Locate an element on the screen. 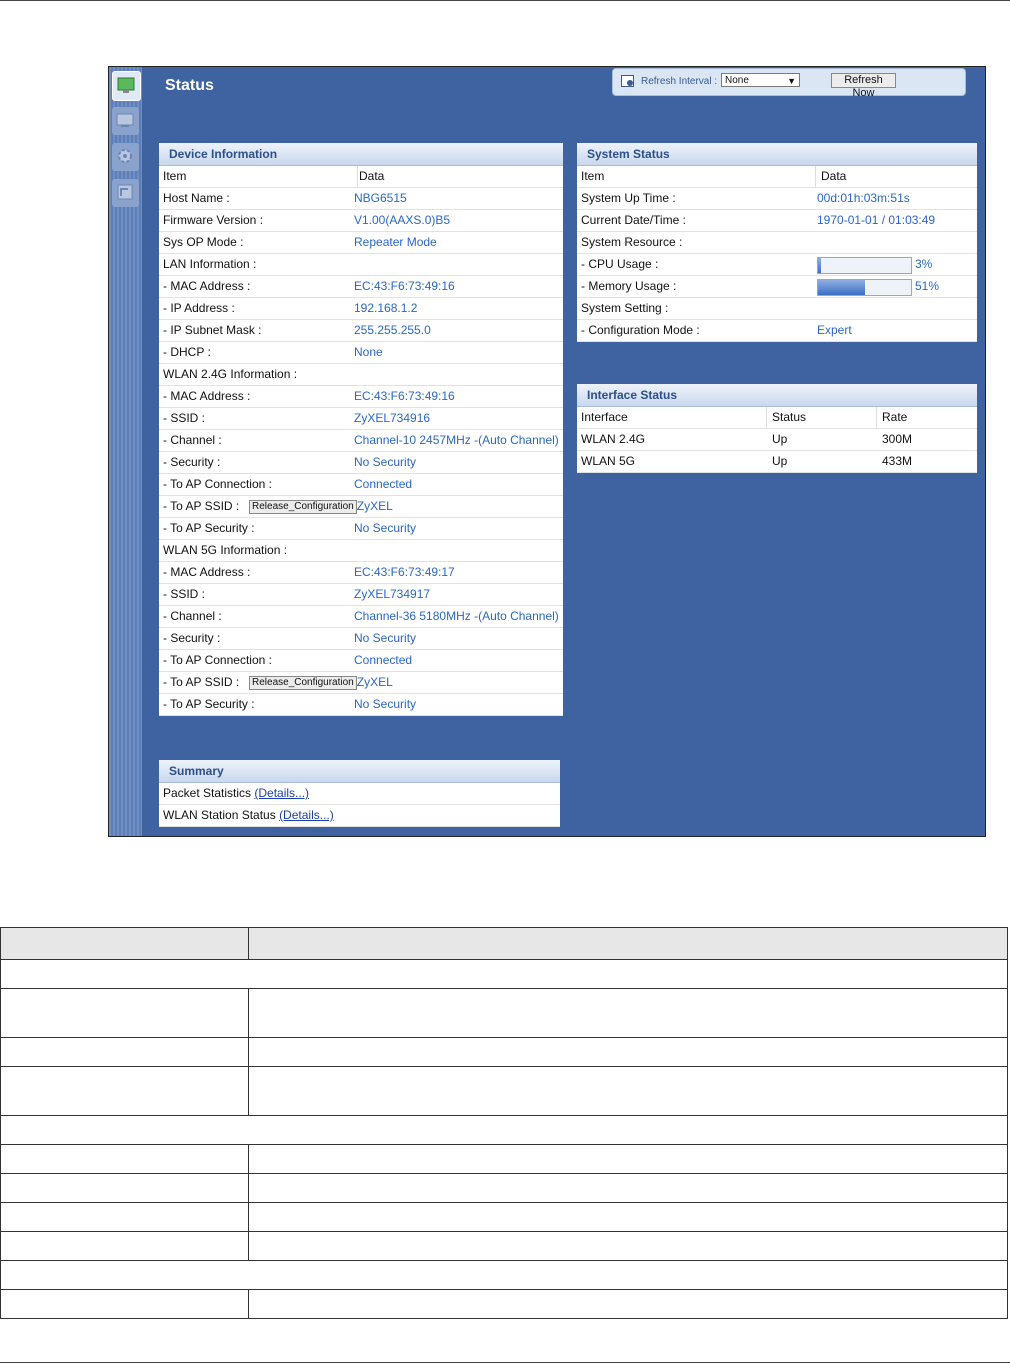  table-row: - SSID : ZyXEL734916 is located at coordinates (361, 419).